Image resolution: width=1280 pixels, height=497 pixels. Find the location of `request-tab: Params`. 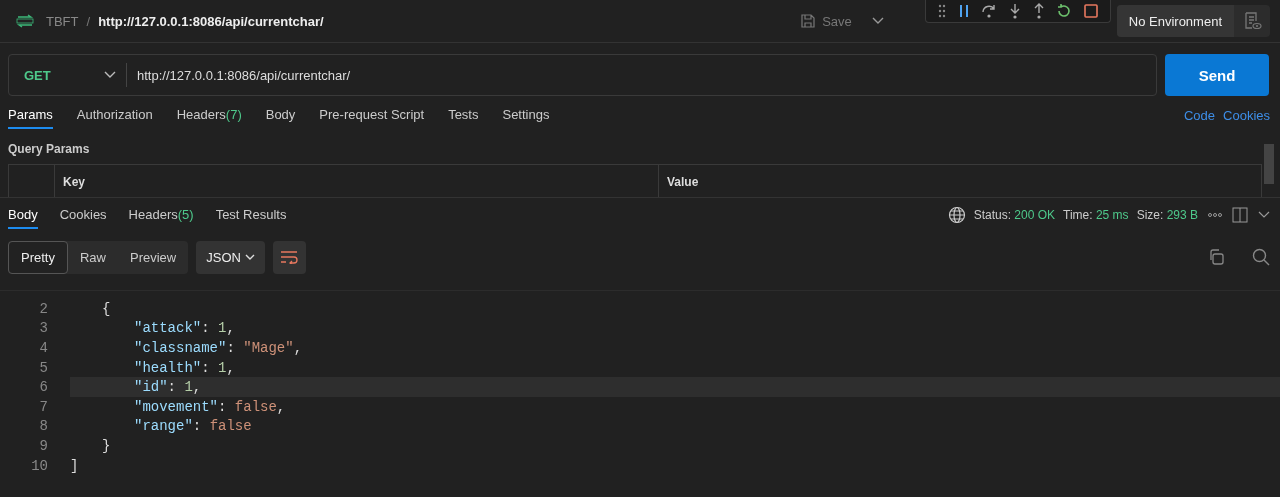

request-tab: Params is located at coordinates (30, 115).